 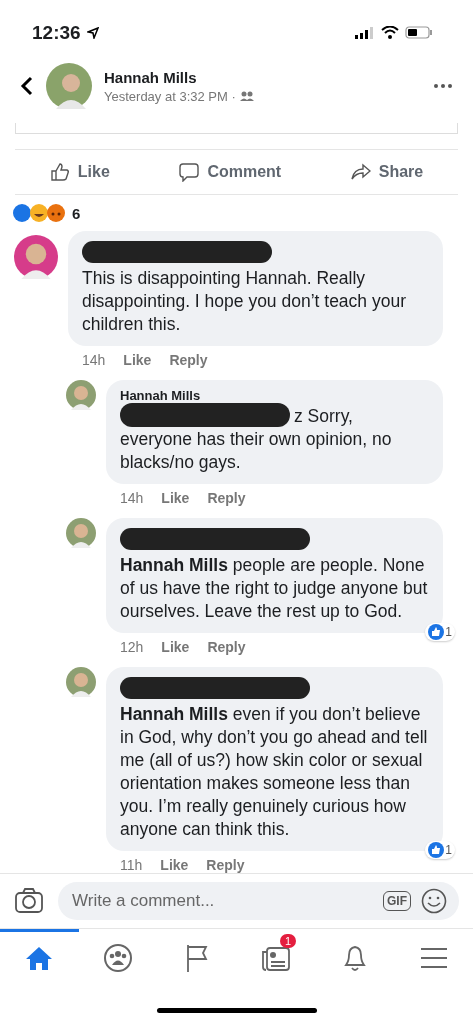 I want to click on comment-text: Hannah Mills even if you don’t believe in God, why don’t you go ahead and tell me (all of us?) how skin color or sexual orientation makes someone less than you. I’m really genuinely curious how anyone can think this., so click(x=274, y=772).